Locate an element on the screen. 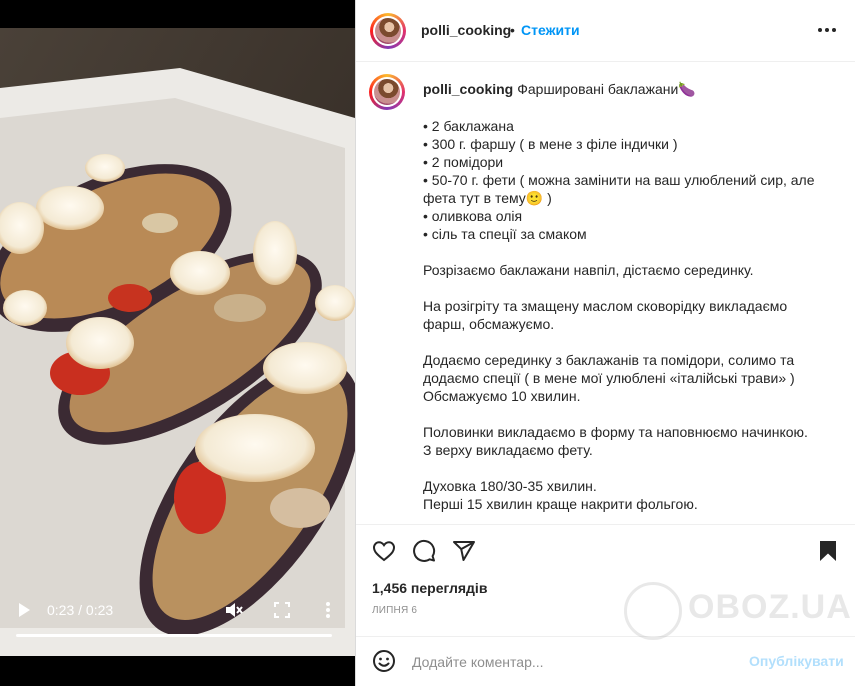  video-more-icon is located at coordinates (328, 610).